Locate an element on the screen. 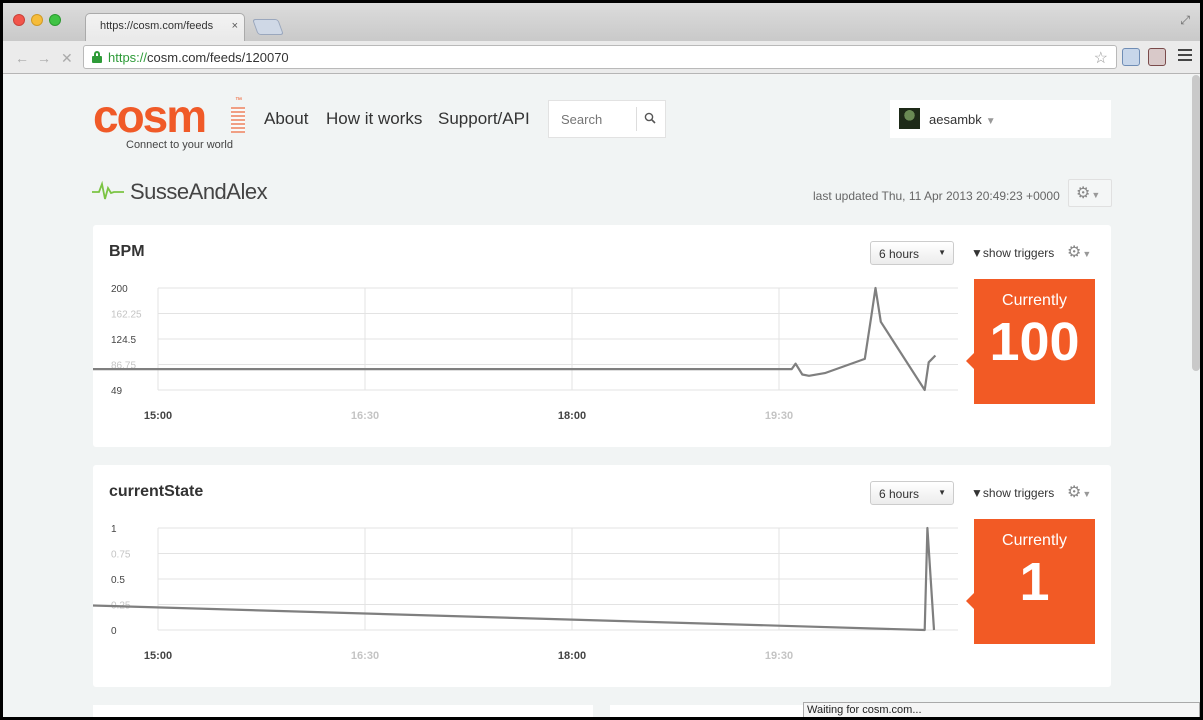 The width and height of the screenshot is (1203, 720). browser-menu-icon is located at coordinates (1185, 56).